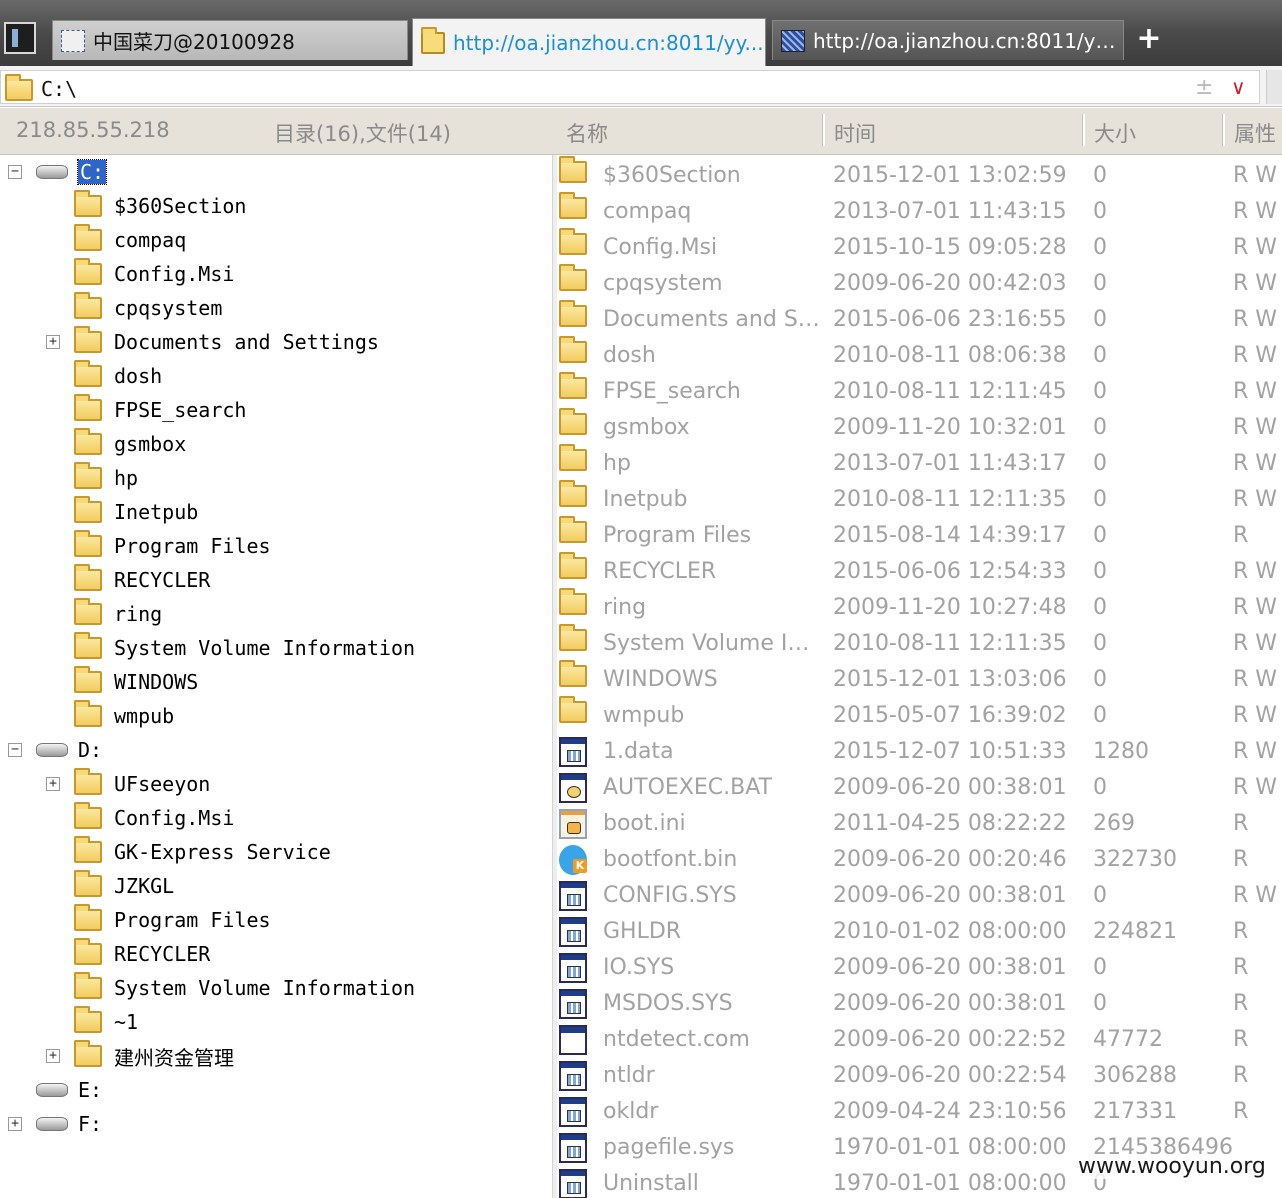  I want to click on file-row: okldr 2009-04-24 23:10:56 217331 R, so click(919, 1111).